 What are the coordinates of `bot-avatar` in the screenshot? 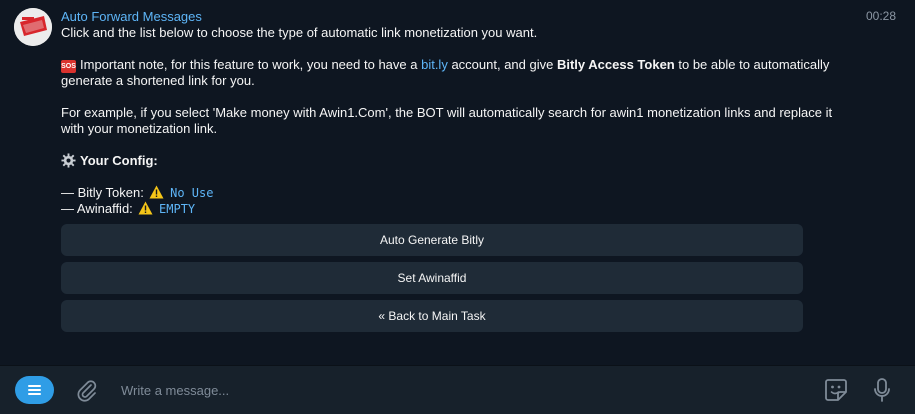 It's located at (33, 27).